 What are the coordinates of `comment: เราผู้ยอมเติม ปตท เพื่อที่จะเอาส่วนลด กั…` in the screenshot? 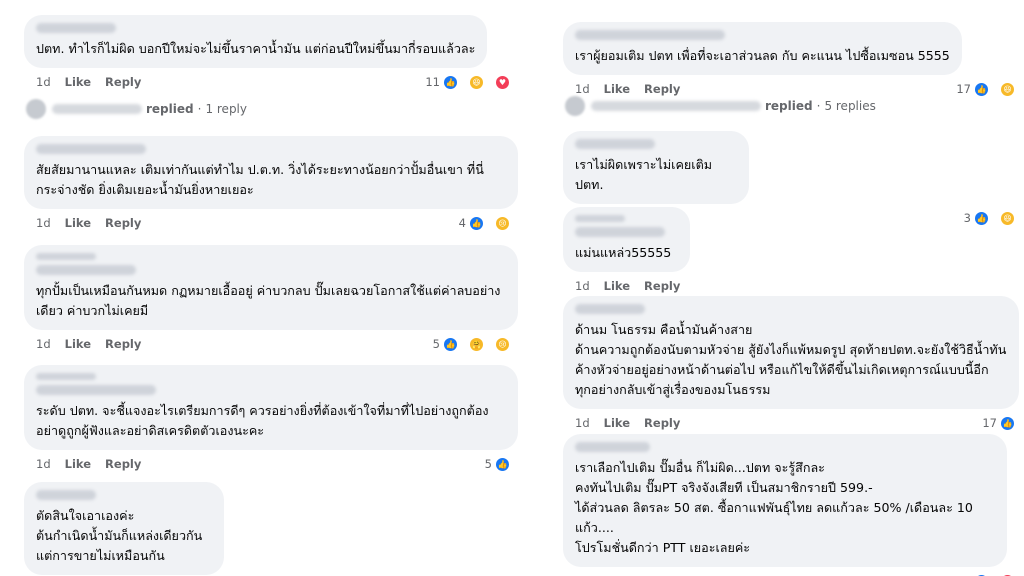 It's located at (791, 60).